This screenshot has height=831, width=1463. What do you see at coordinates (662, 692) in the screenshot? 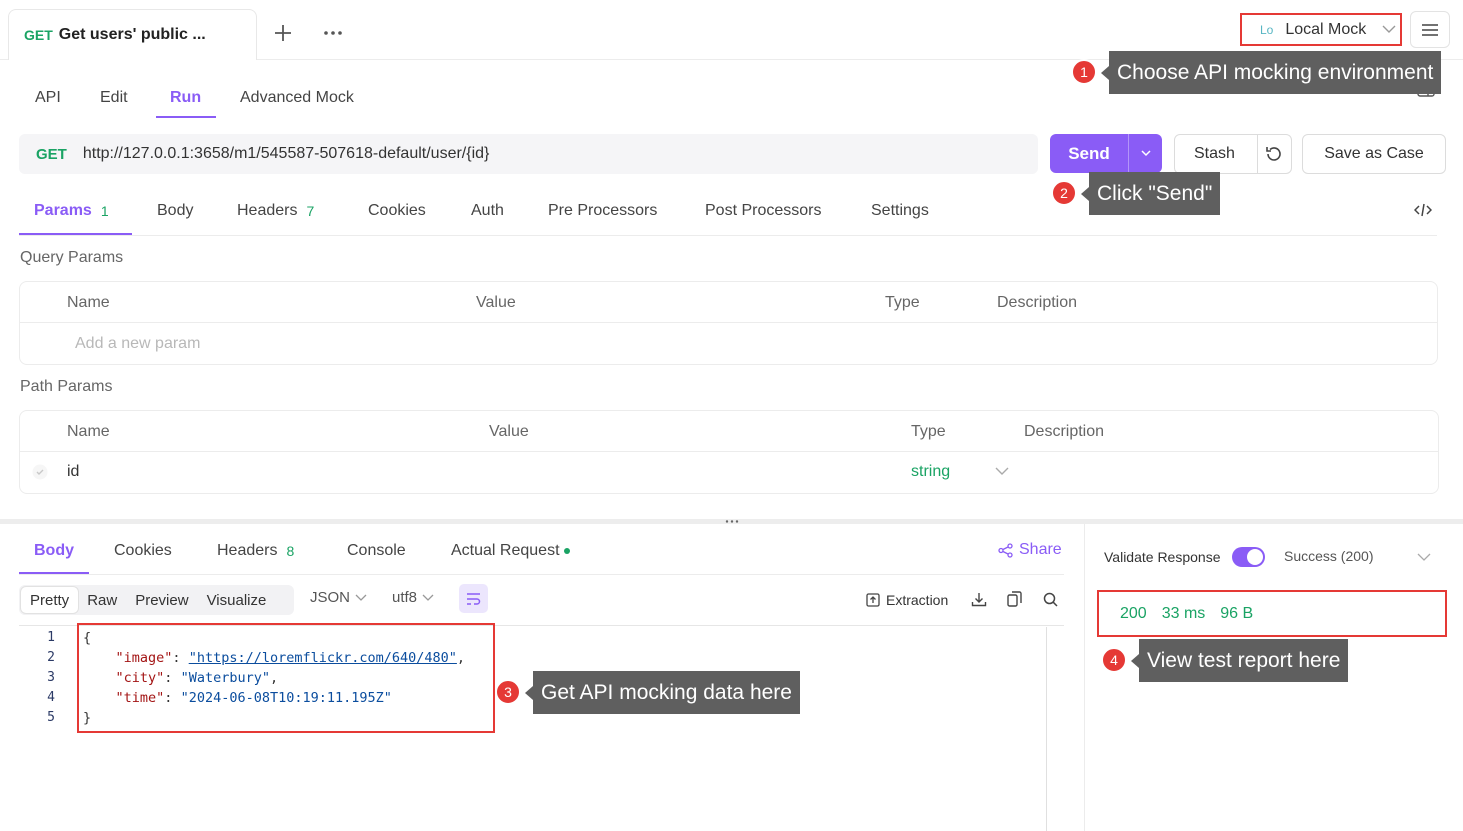
I see `annotation-tooltip: Get API mocking data here` at bounding box center [662, 692].